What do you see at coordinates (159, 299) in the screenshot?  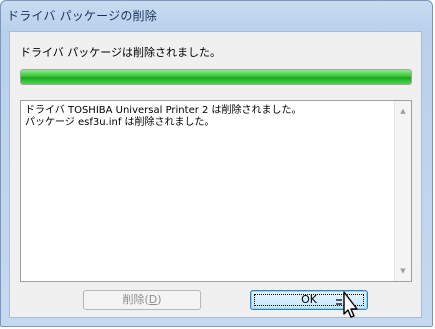 I see `delete-button-label-suffix: )` at bounding box center [159, 299].